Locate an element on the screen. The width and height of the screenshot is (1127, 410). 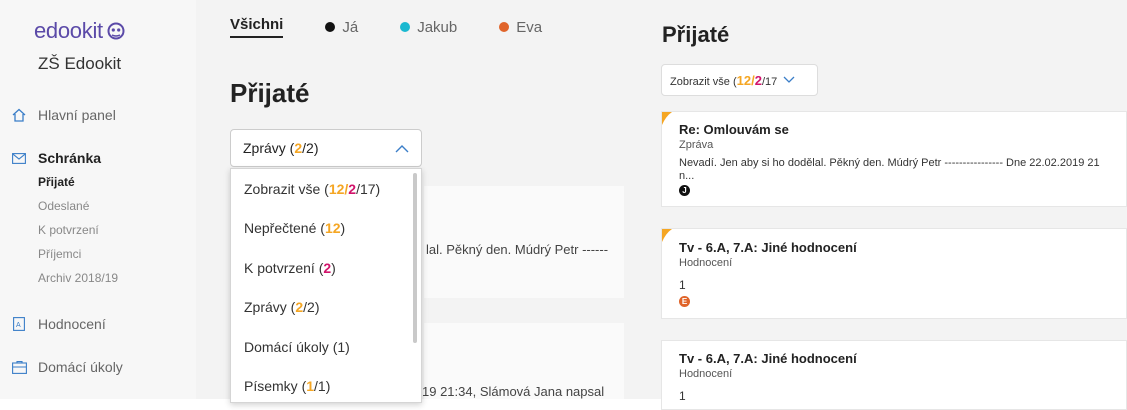
tab-vsichni: Všichni is located at coordinates (257, 27).